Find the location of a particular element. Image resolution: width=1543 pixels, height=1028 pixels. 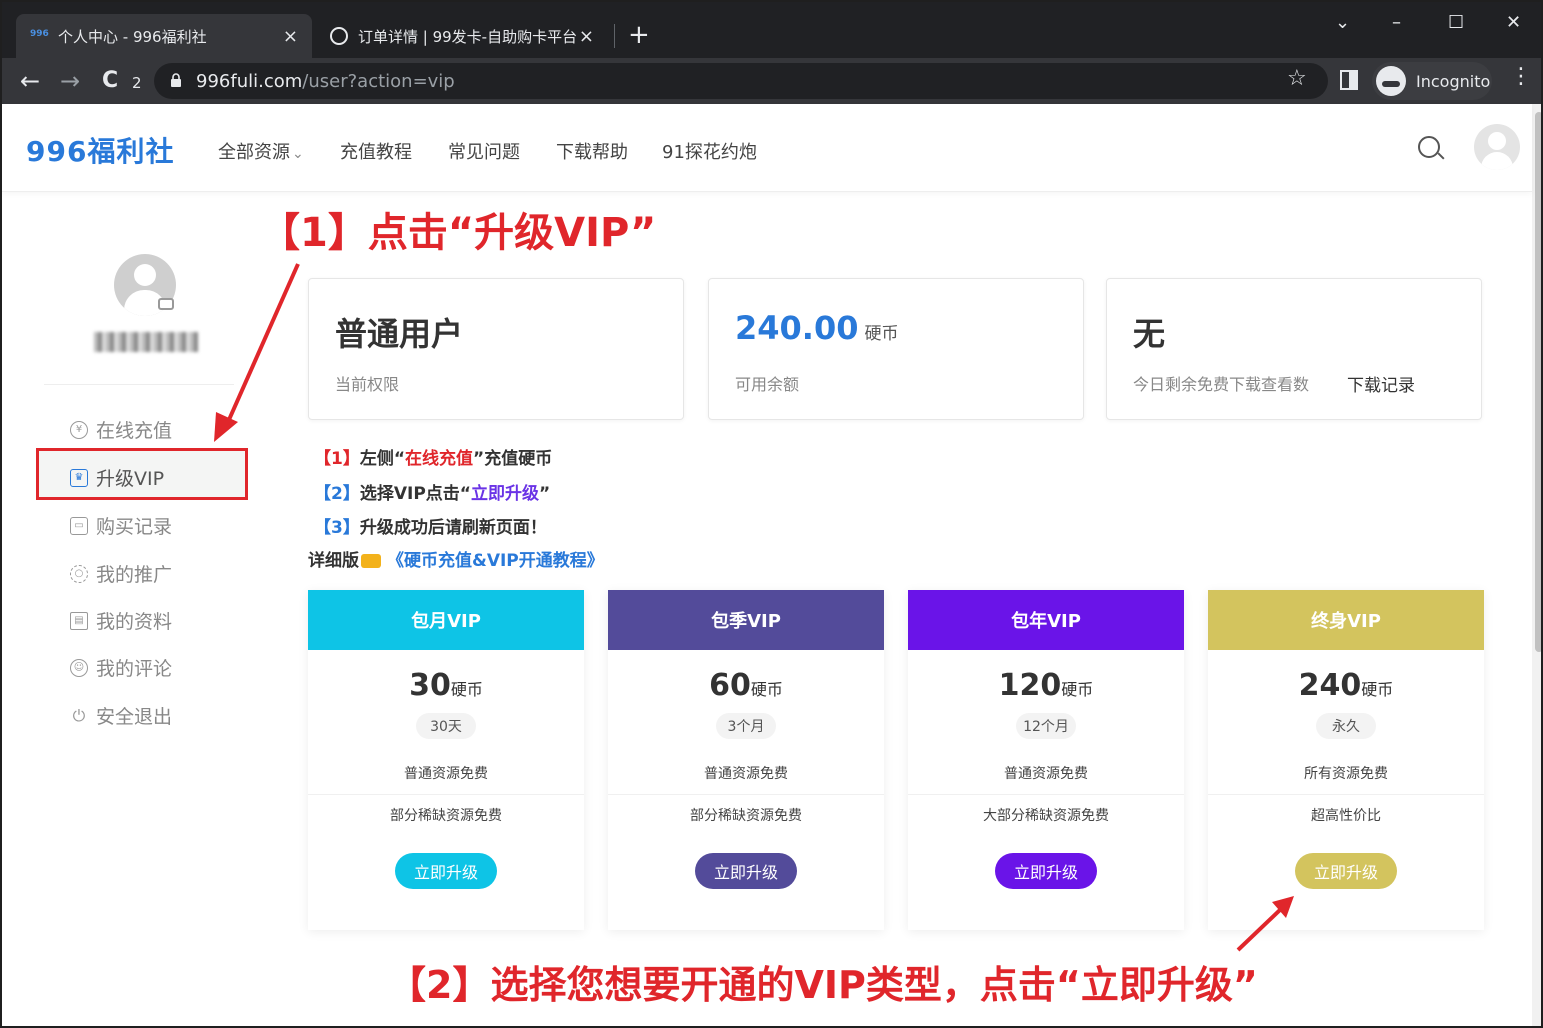

arrow-to-upgrade-vip is located at coordinates (257, 352).